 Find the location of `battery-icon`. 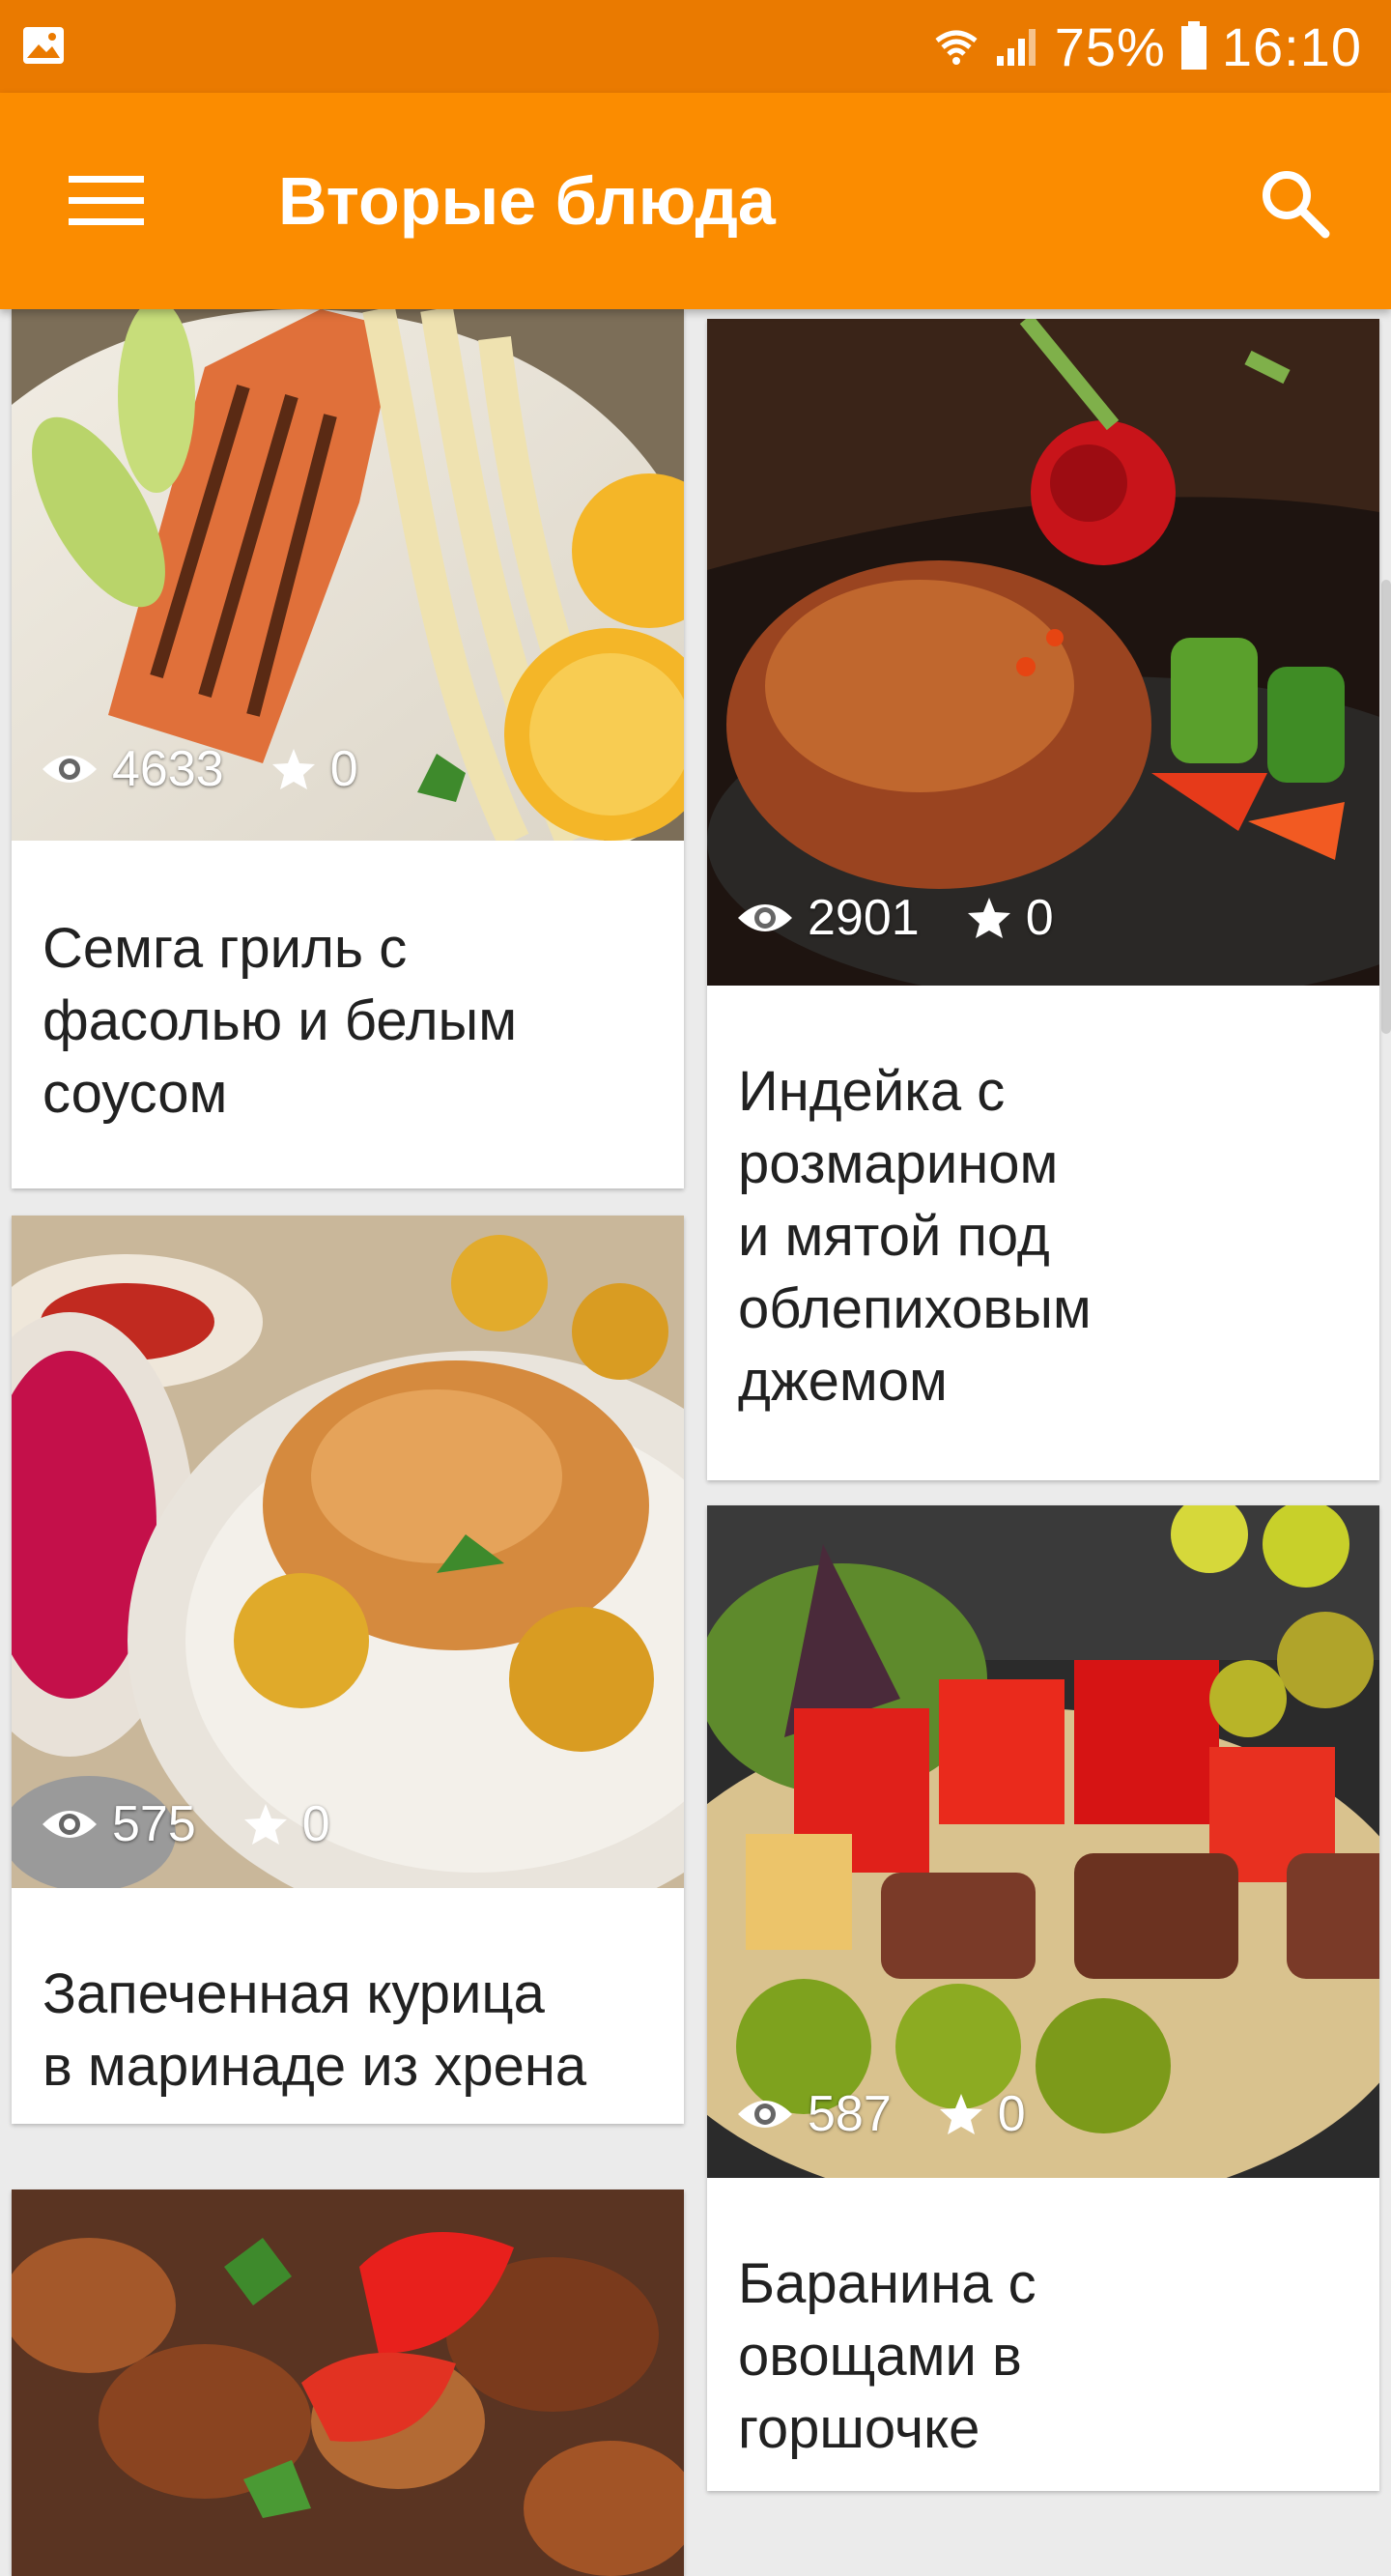

battery-icon is located at coordinates (1193, 46).